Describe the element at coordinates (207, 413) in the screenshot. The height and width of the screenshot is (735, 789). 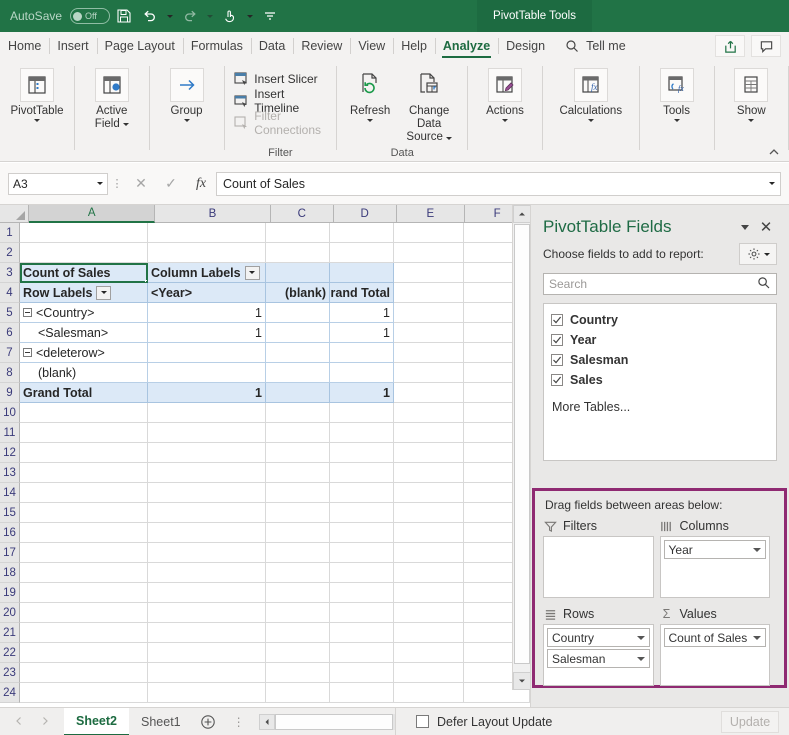
I see `cell-b10` at that location.